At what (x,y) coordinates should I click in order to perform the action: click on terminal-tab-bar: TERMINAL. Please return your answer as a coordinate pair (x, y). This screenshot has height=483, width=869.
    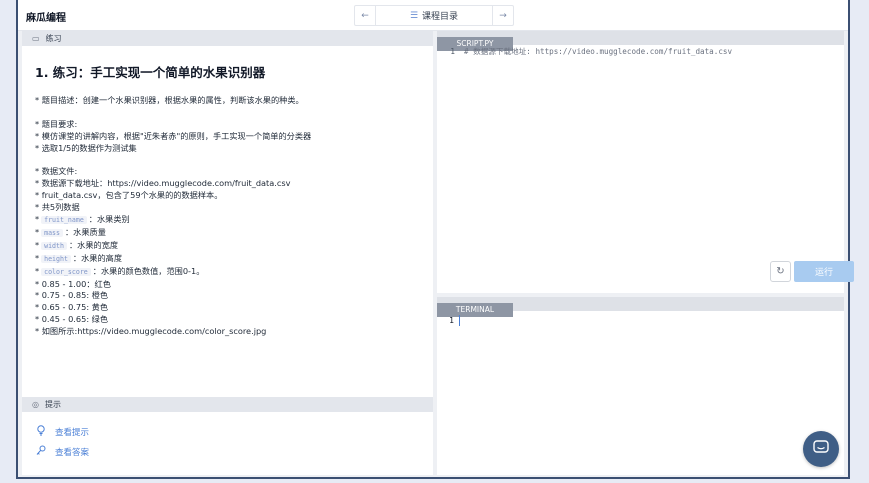
    Looking at the image, I should click on (640, 307).